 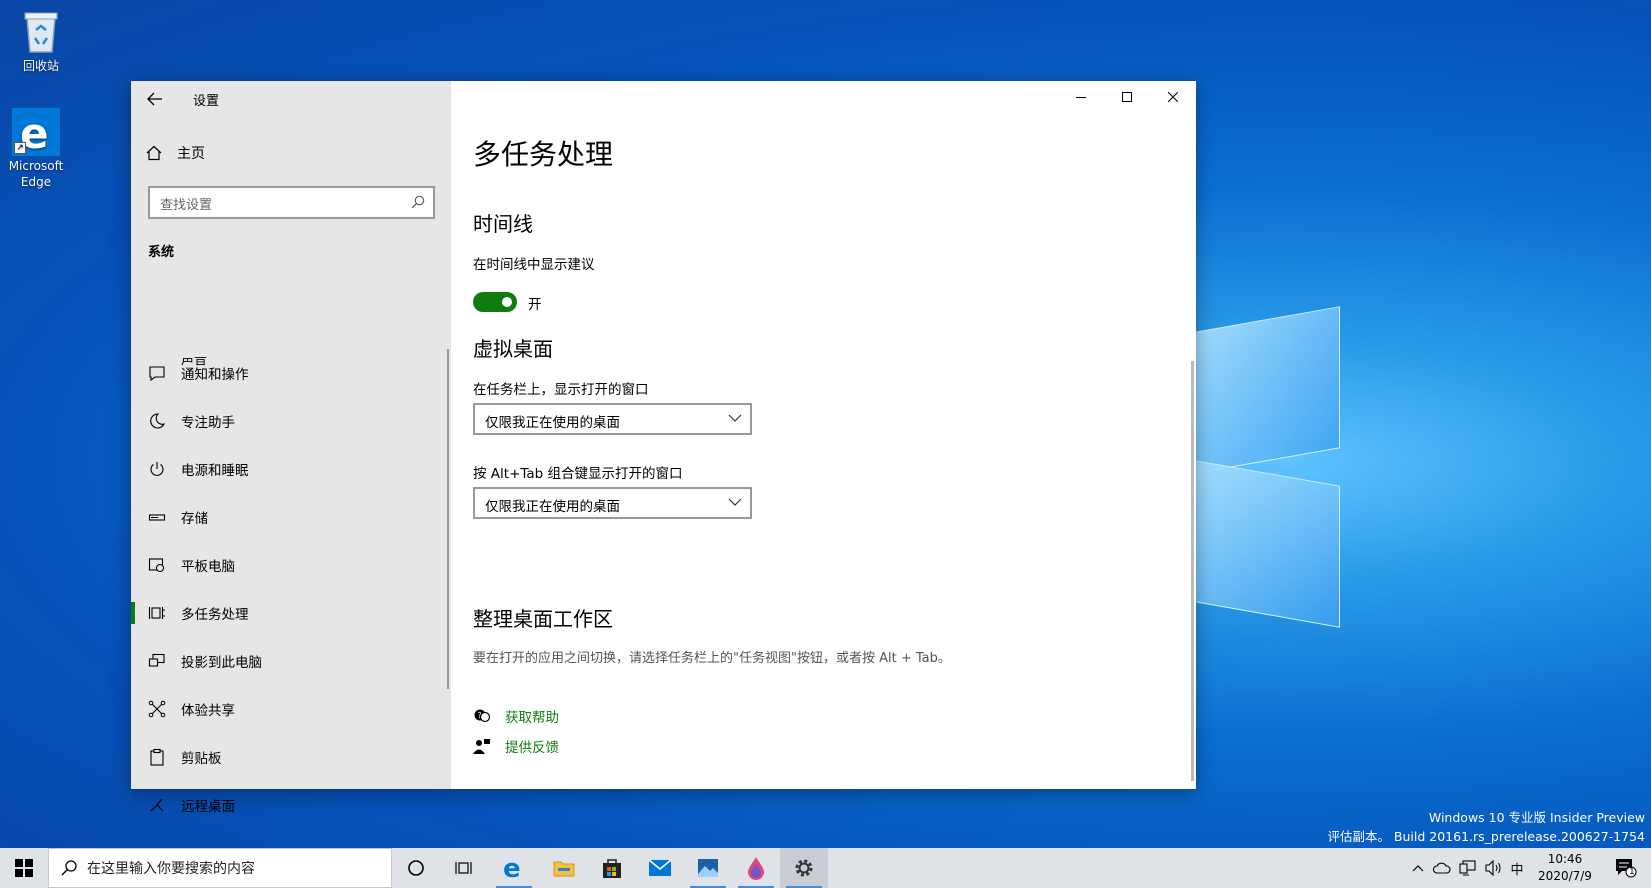 What do you see at coordinates (578, 474) in the screenshot?
I see `alttab-label: 按 Alt+Tab 组合键显示打开的窗口` at bounding box center [578, 474].